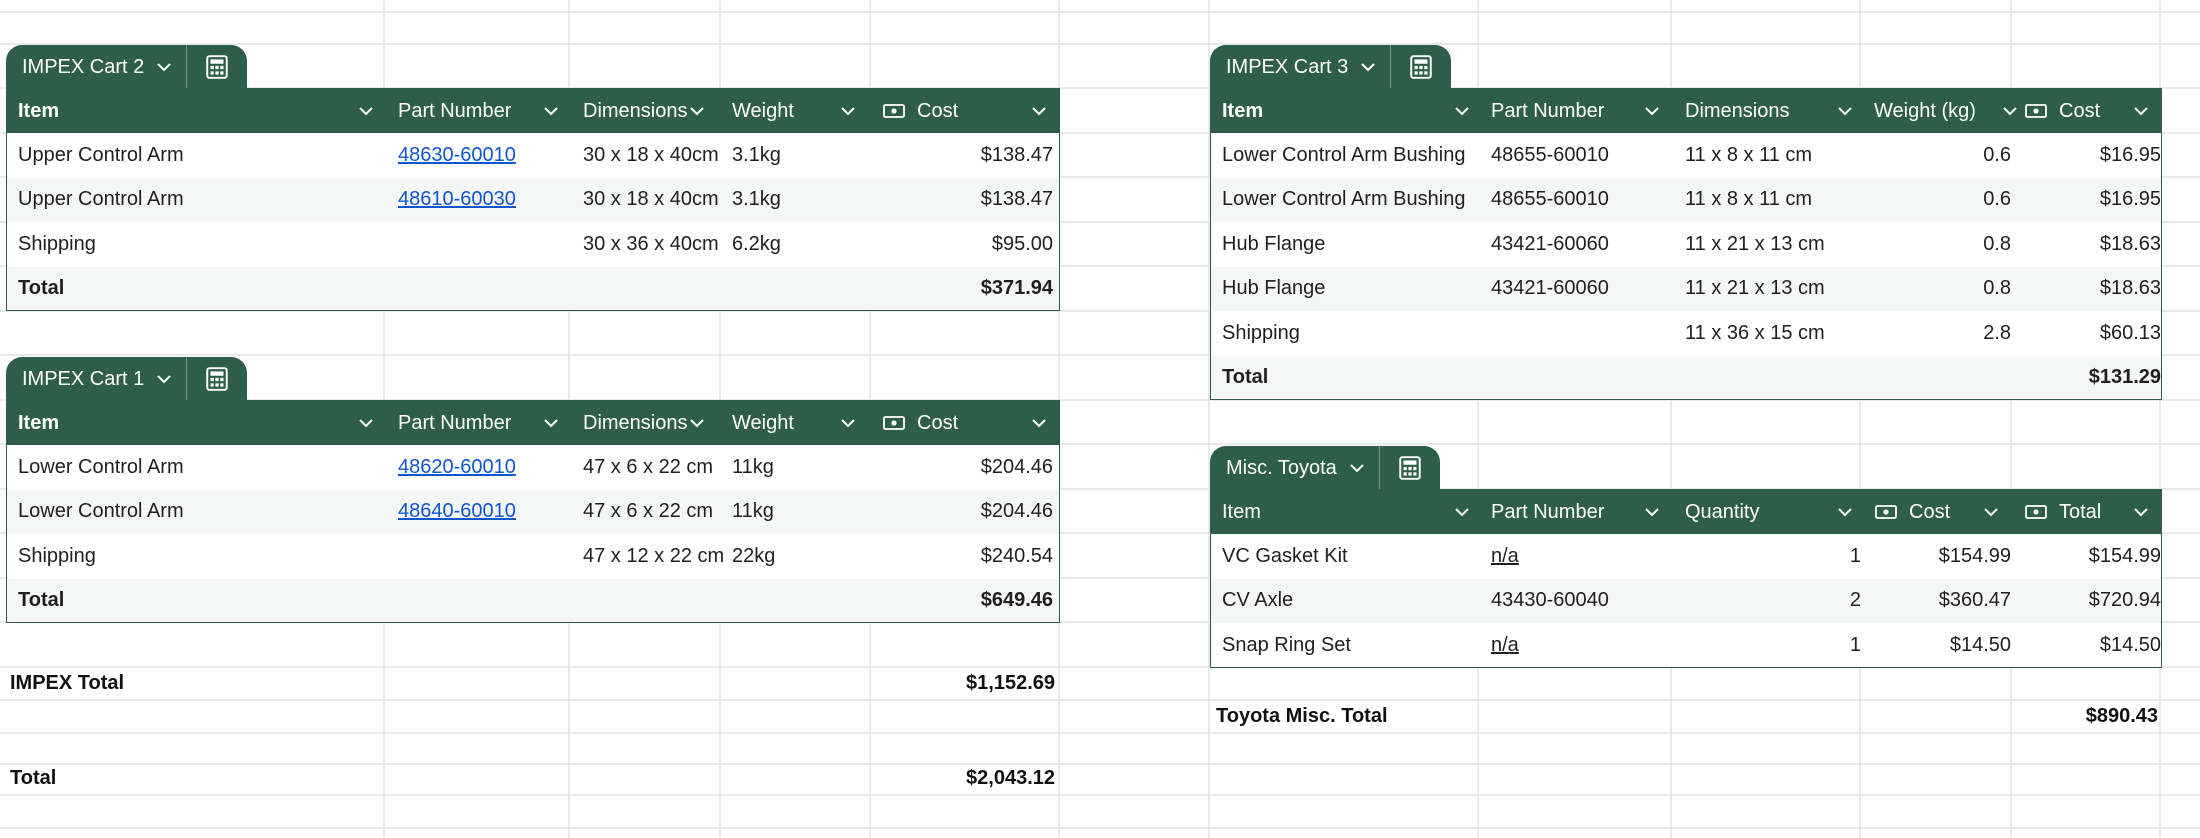 This screenshot has width=2200, height=838. I want to click on table-row: Shipping 47 x 12 x 22 cm 22kg $240.54, so click(533, 556).